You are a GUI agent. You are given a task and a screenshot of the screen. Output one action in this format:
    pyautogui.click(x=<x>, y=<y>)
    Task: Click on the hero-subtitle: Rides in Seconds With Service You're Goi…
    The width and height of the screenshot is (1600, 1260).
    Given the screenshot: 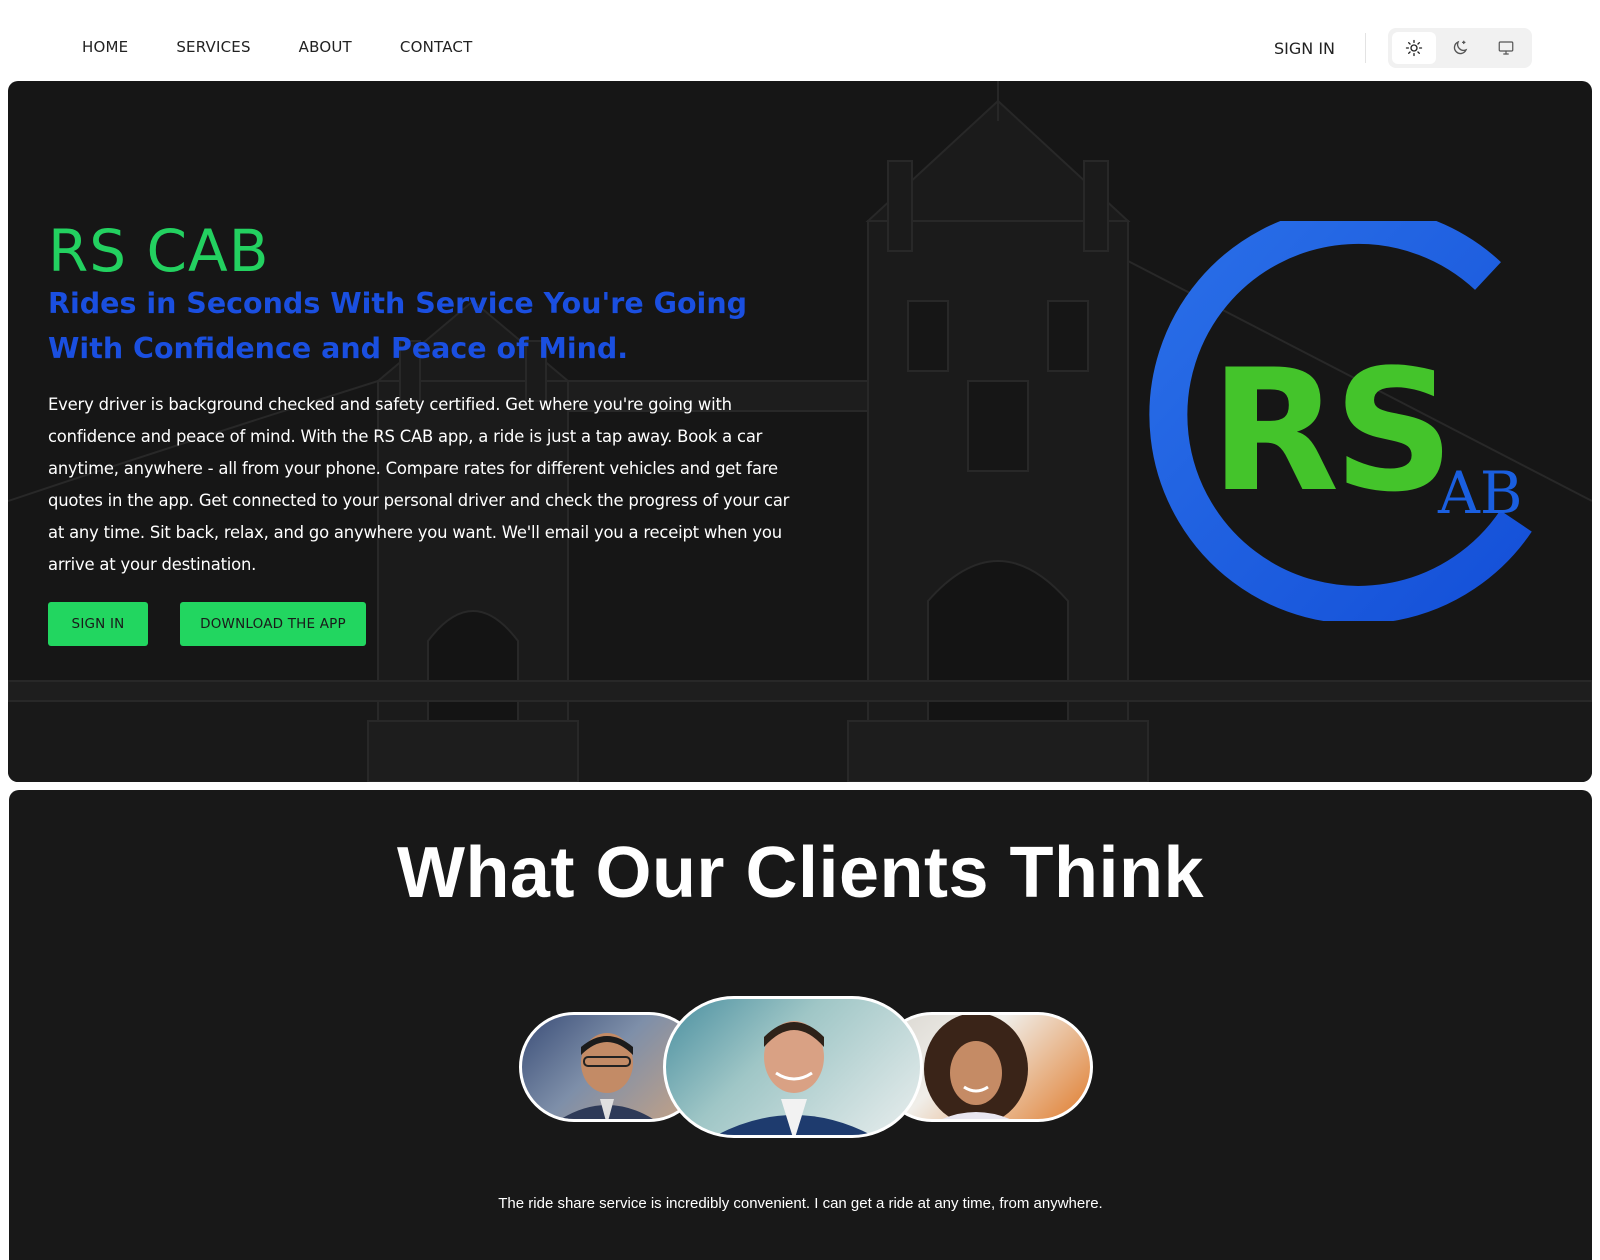 What is the action you would take?
    pyautogui.click(x=398, y=326)
    